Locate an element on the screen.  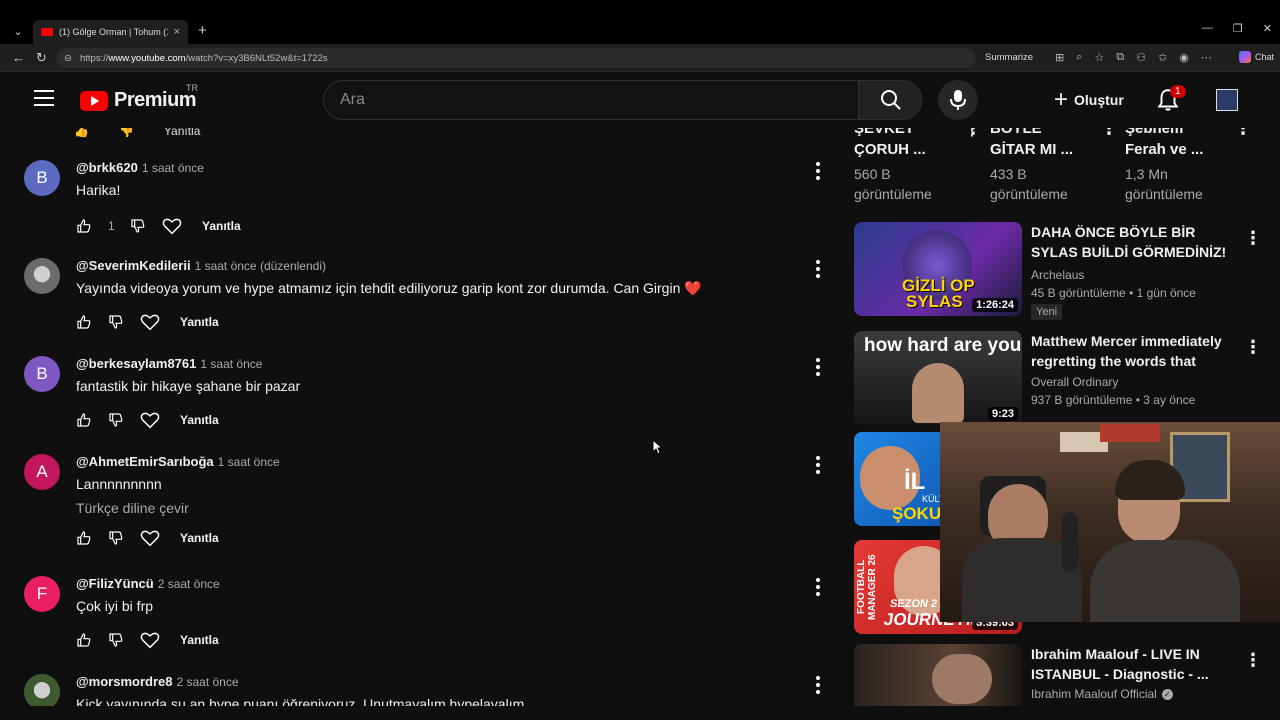
video-channel: Archelaus is located at coordinates (1131, 275).